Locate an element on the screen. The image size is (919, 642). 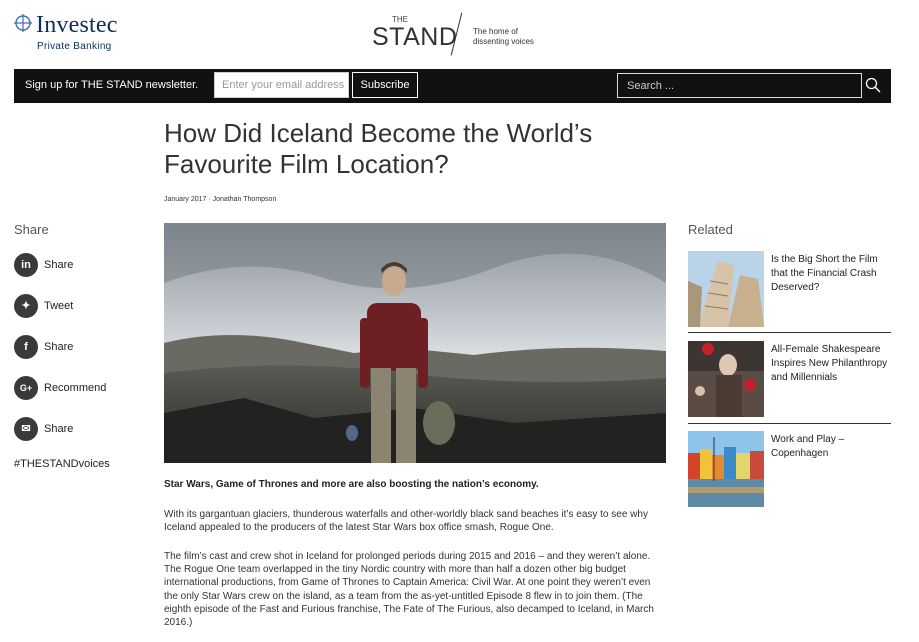
investec-zebra-icon is located at coordinates (23, 23).